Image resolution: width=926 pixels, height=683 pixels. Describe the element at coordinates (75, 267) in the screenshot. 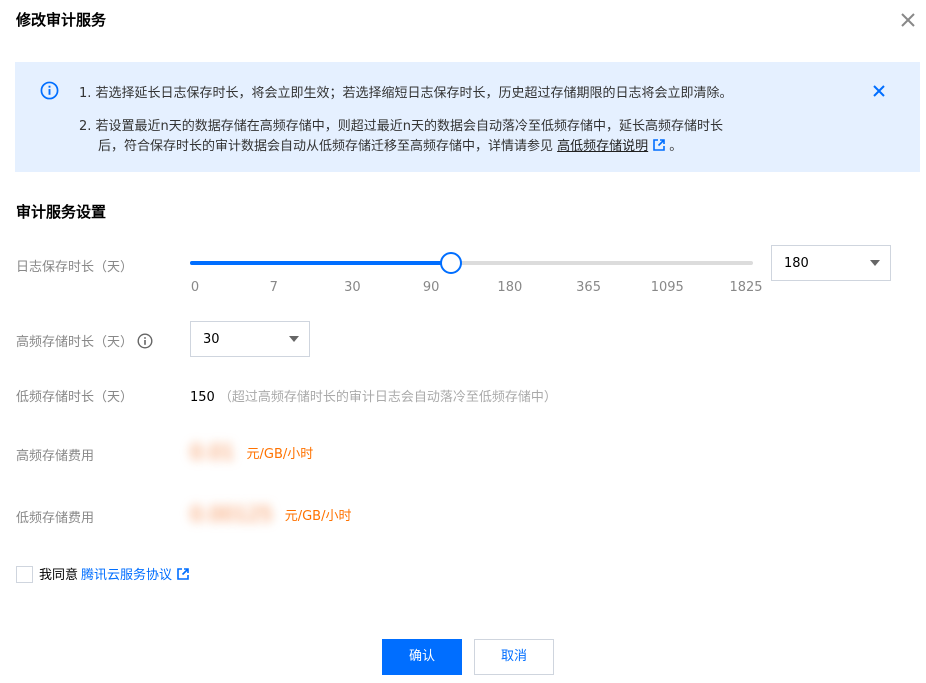

I see `retention-label: 日志保存时长（天）` at that location.